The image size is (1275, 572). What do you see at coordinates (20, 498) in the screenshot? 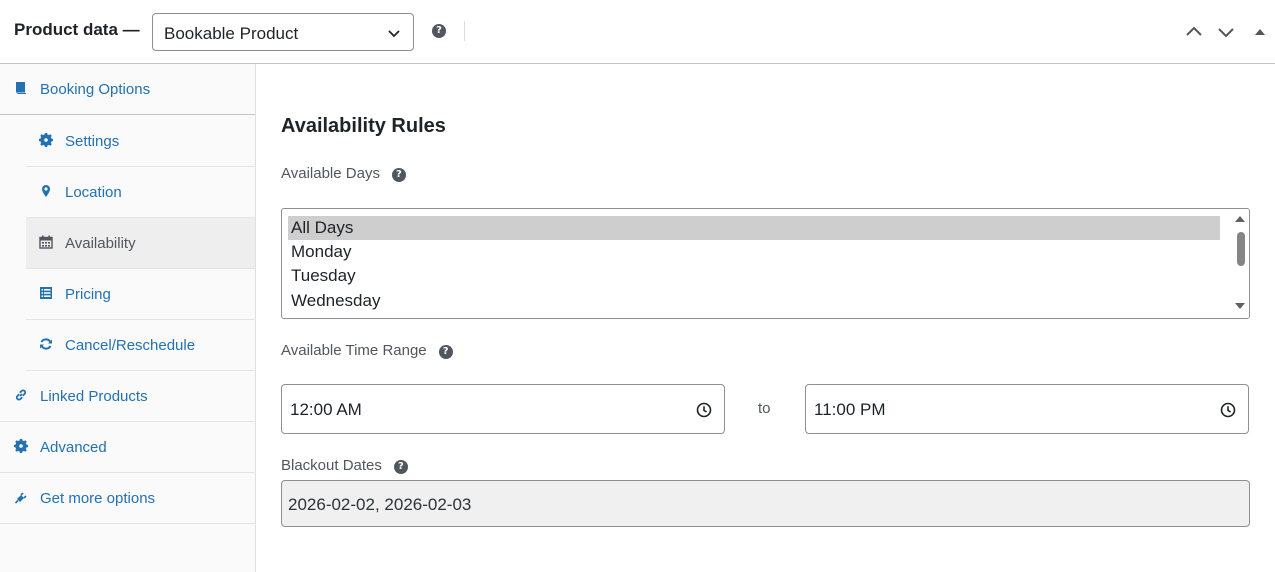
I see `plugin-icon` at bounding box center [20, 498].